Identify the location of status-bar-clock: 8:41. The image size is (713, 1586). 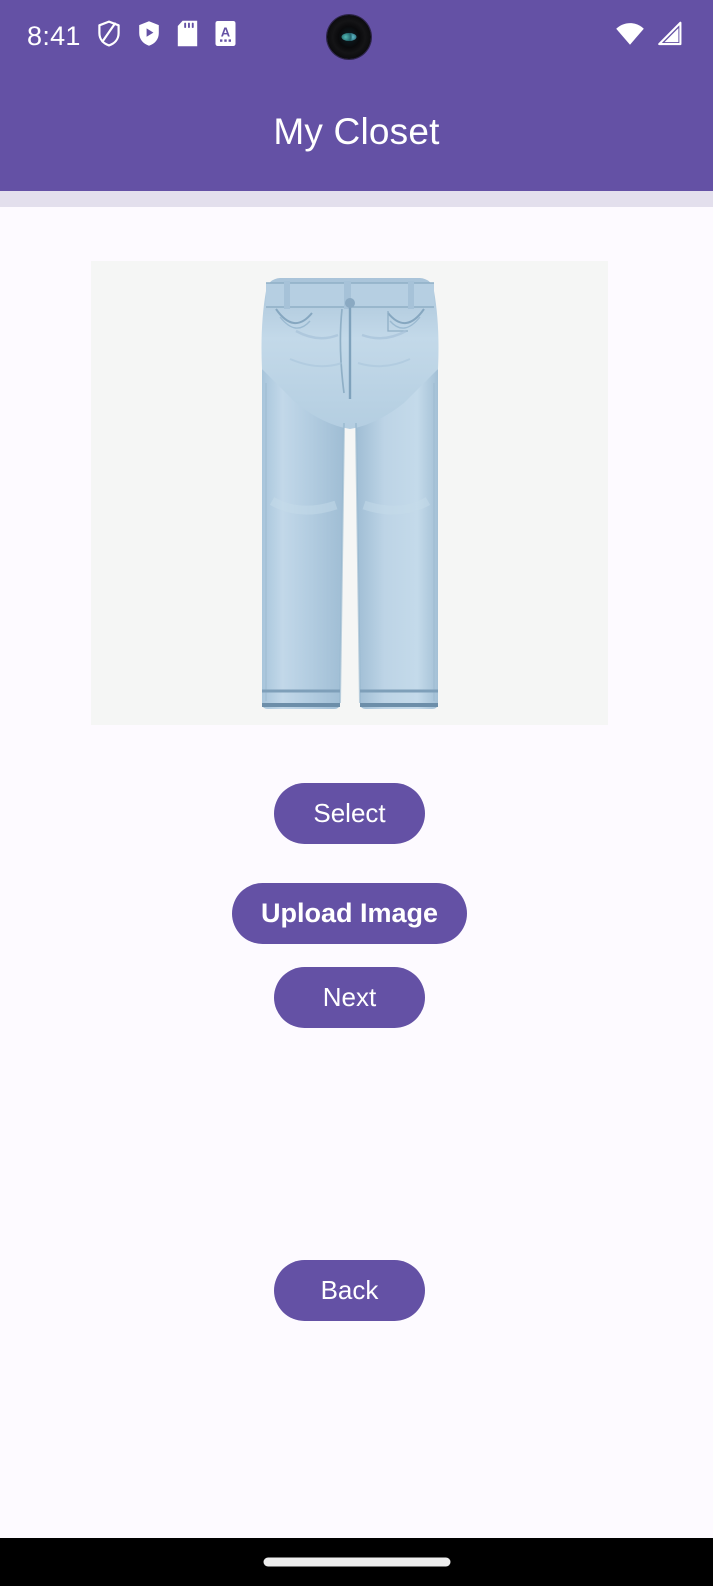
(54, 35).